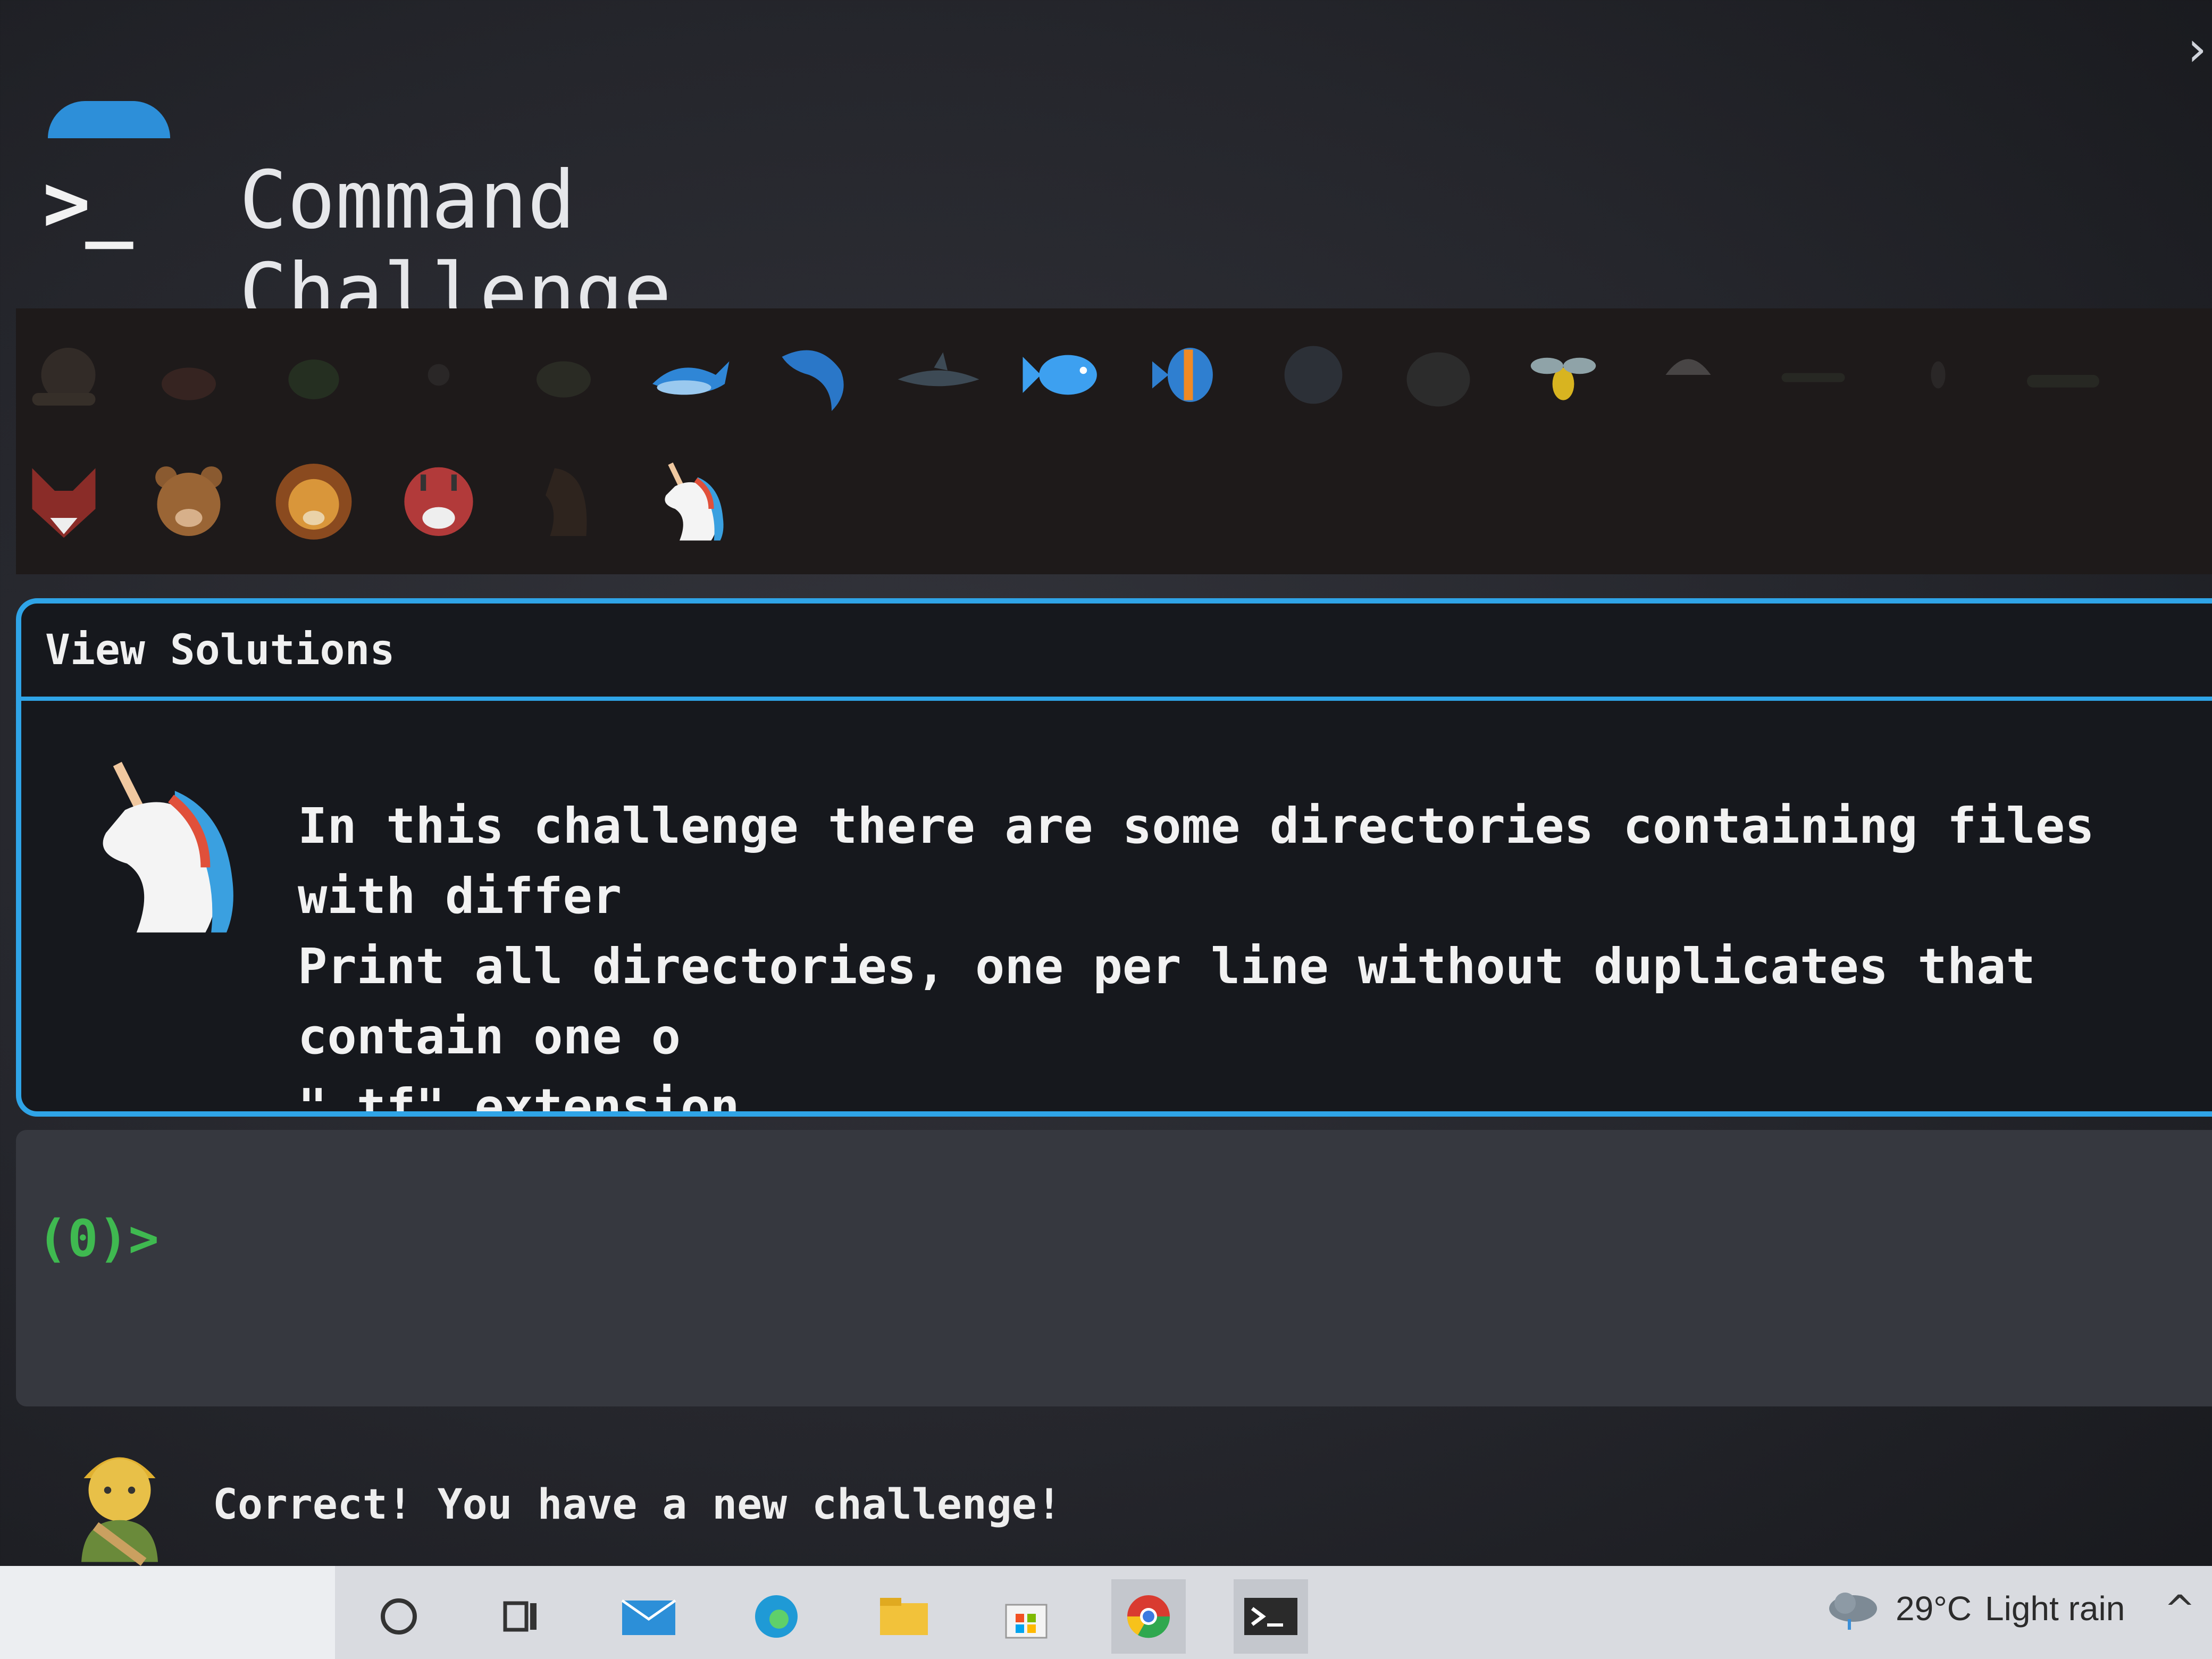  Describe the element at coordinates (2055, 1608) in the screenshot. I see `weather-description: Light rain` at that location.